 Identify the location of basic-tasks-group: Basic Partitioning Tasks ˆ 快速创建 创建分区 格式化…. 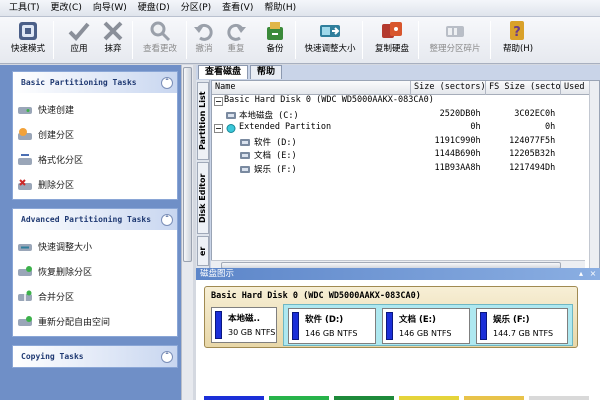
(95, 135).